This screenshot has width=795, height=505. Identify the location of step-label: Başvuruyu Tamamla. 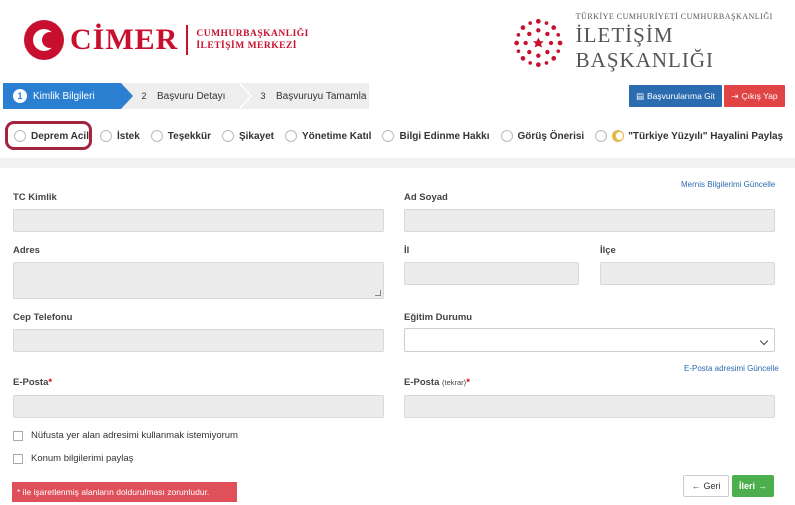
(321, 96).